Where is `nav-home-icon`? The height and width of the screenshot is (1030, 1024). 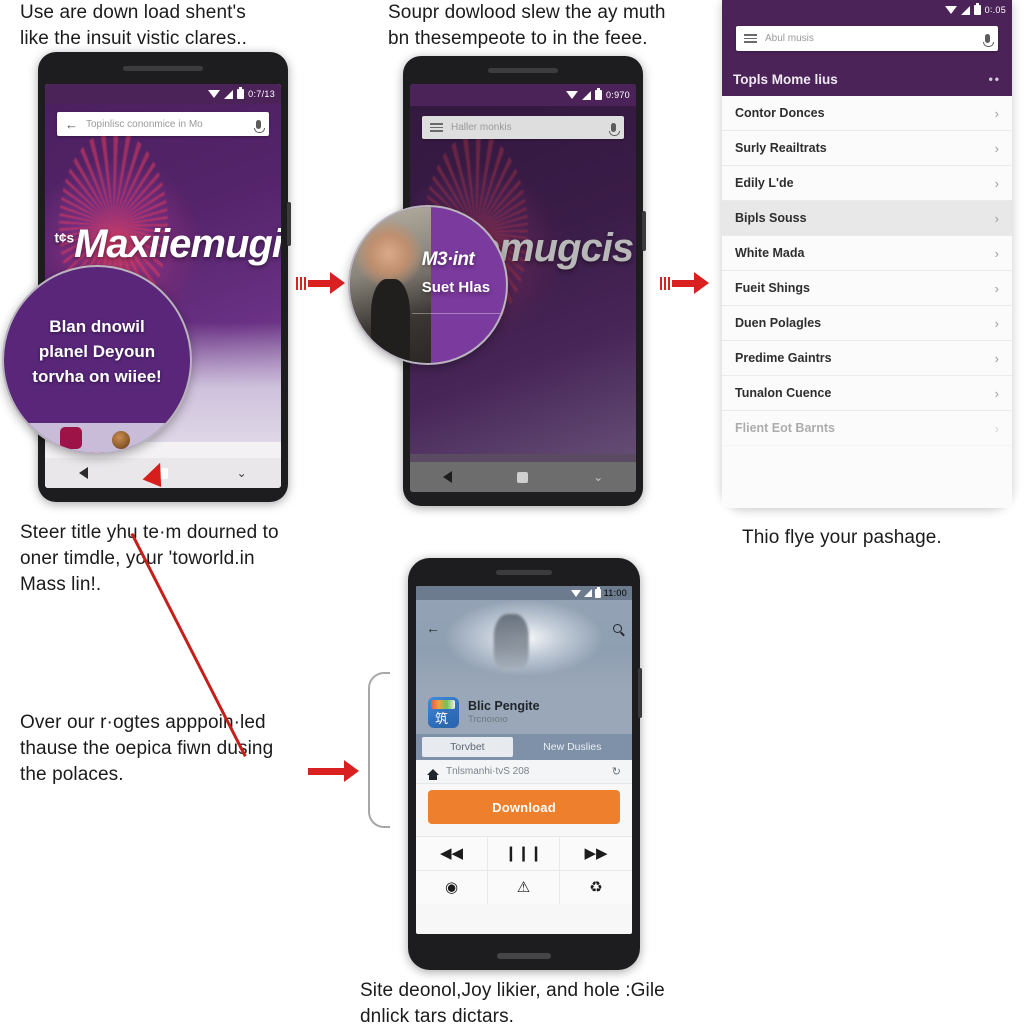 nav-home-icon is located at coordinates (522, 477).